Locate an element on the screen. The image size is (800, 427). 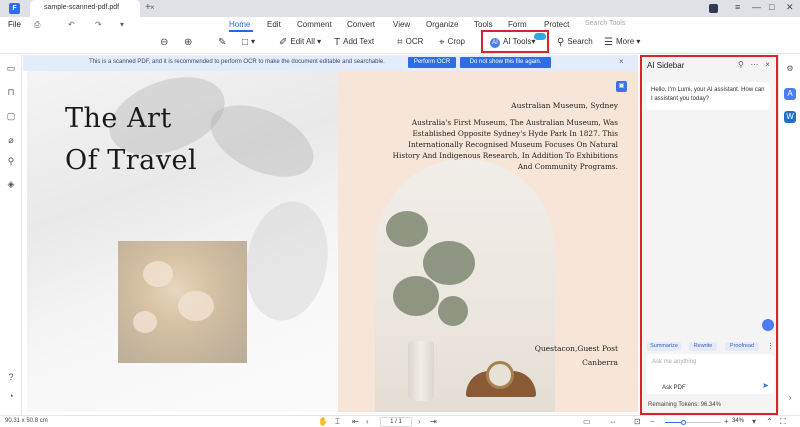
send-icon: ➤ is located at coordinates (765, 385).